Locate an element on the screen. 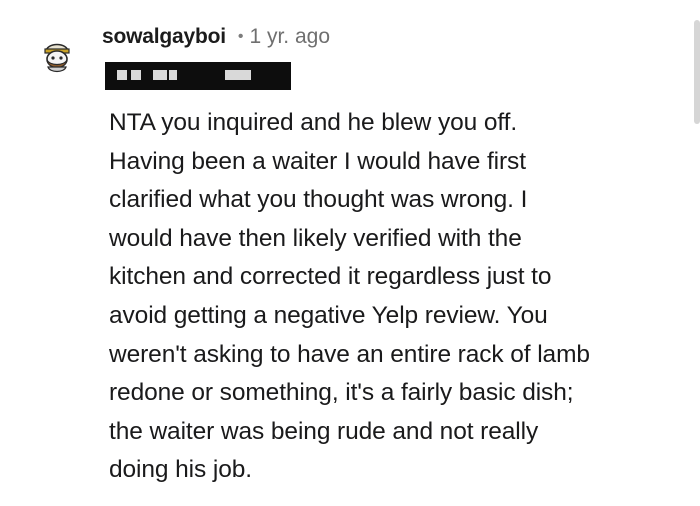 The height and width of the screenshot is (506, 700). user-avatar is located at coordinates (57, 55).